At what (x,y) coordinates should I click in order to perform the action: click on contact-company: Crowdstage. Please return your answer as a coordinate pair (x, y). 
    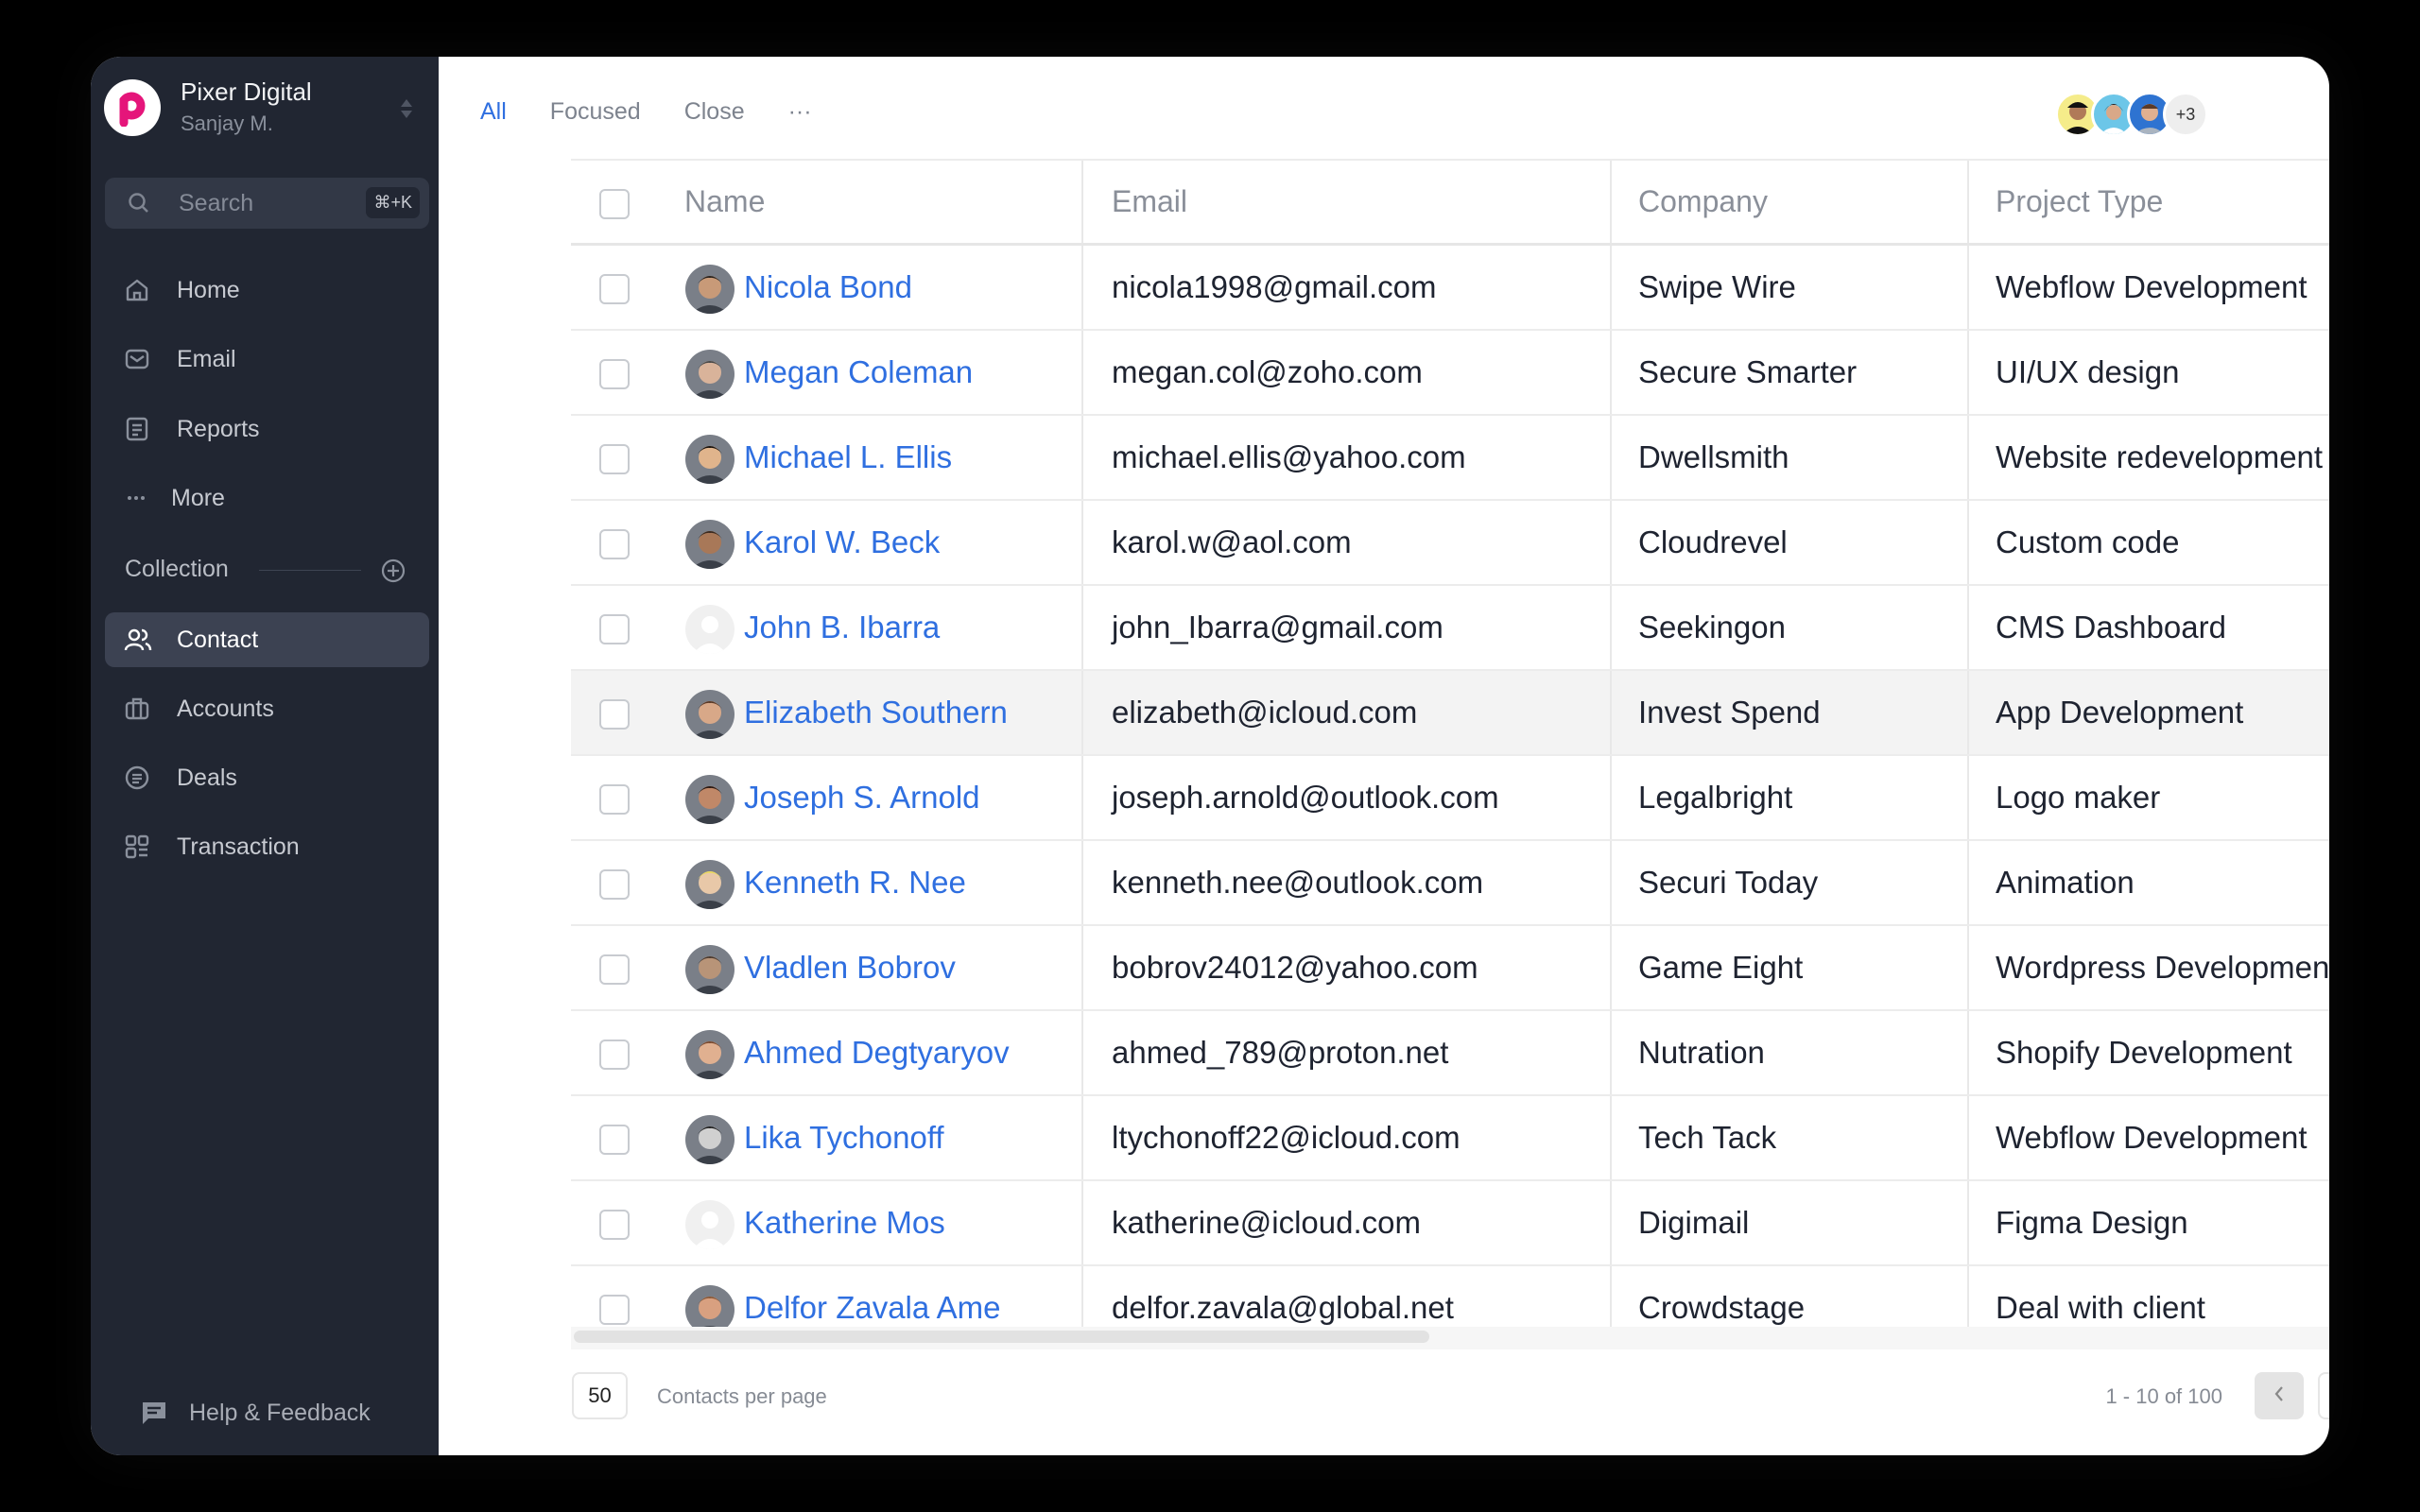
    Looking at the image, I should click on (1788, 1296).